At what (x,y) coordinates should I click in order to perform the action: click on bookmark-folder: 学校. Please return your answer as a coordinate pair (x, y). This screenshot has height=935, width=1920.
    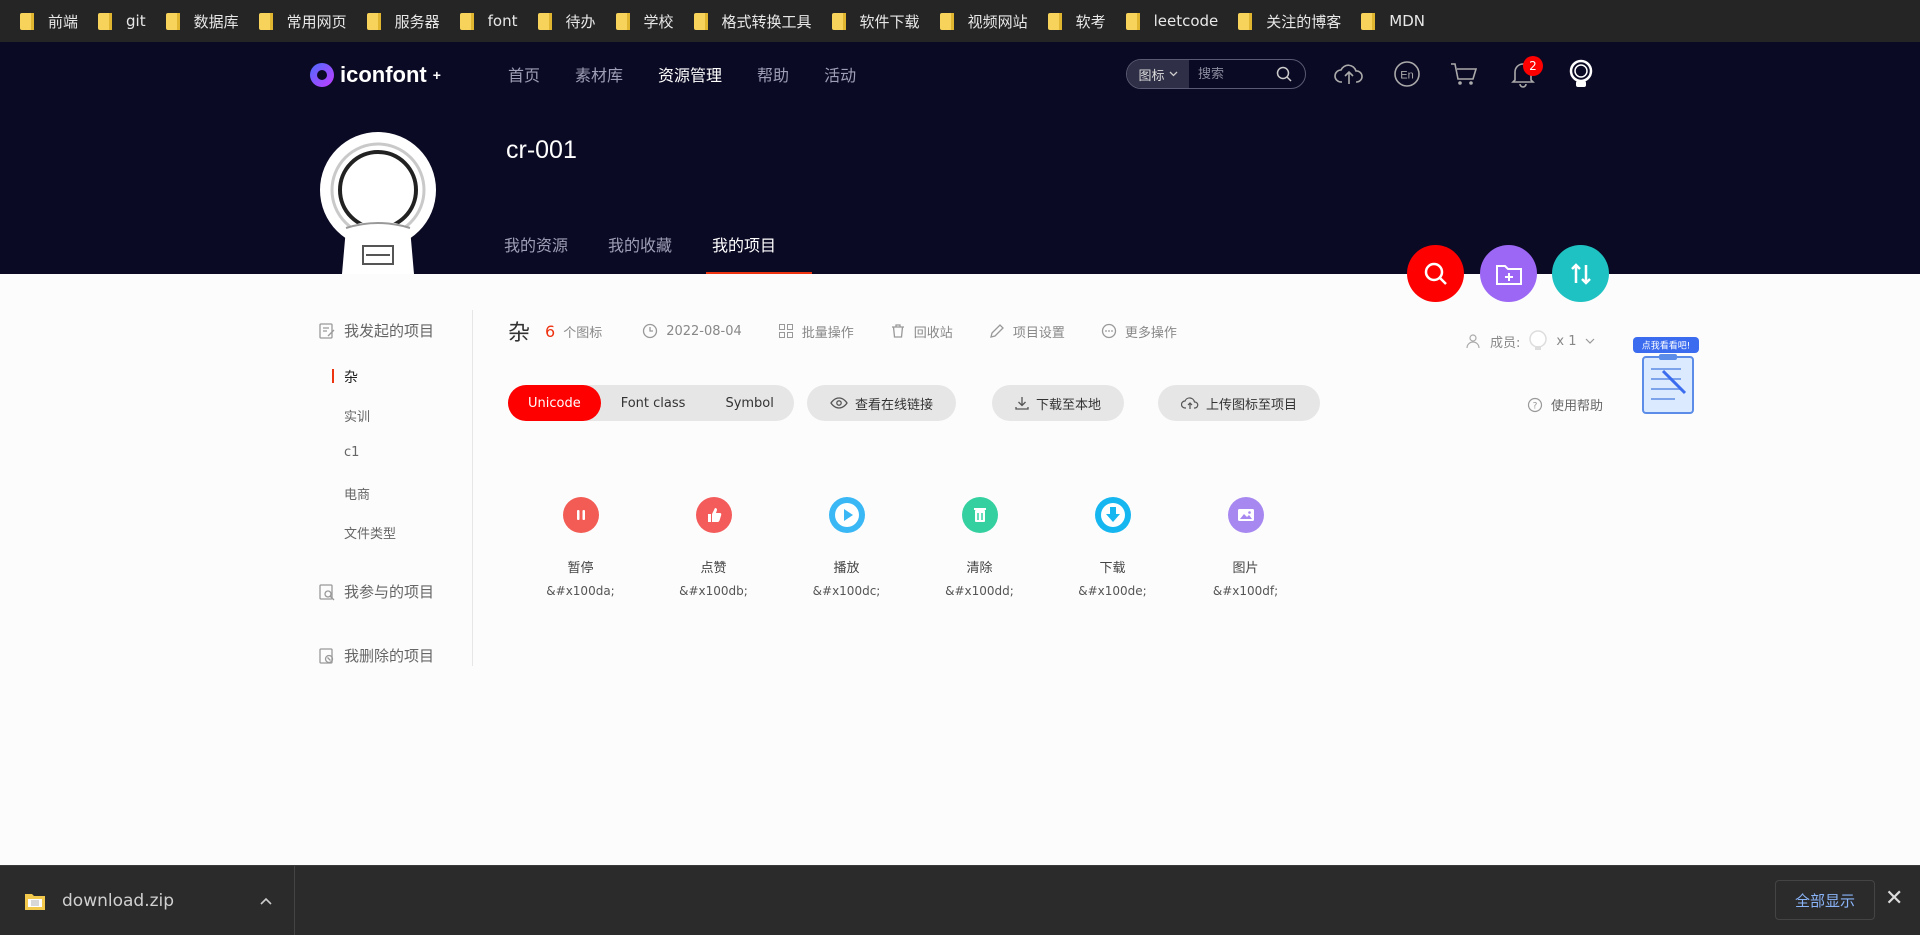
    Looking at the image, I should click on (654, 21).